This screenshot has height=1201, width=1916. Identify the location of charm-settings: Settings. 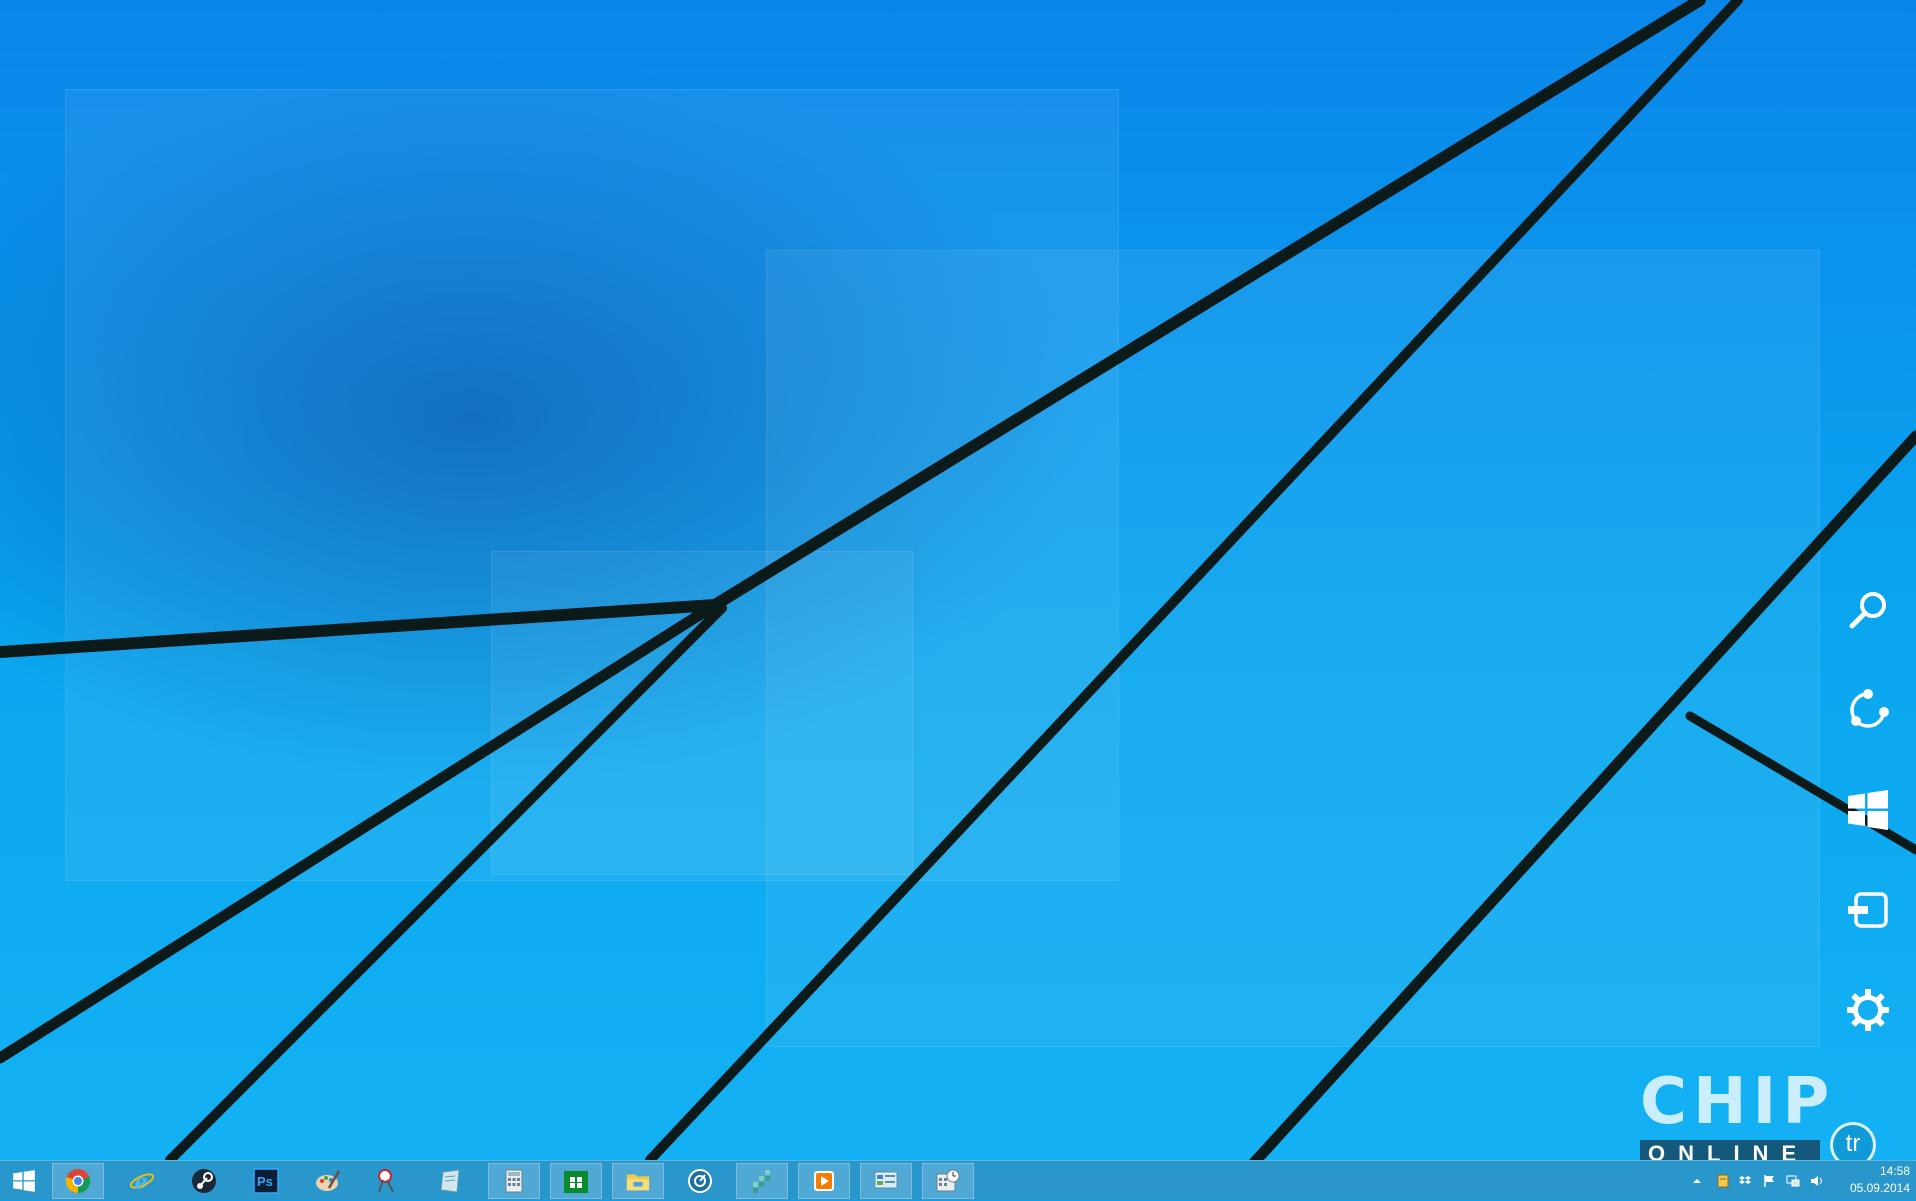
(1868, 1010).